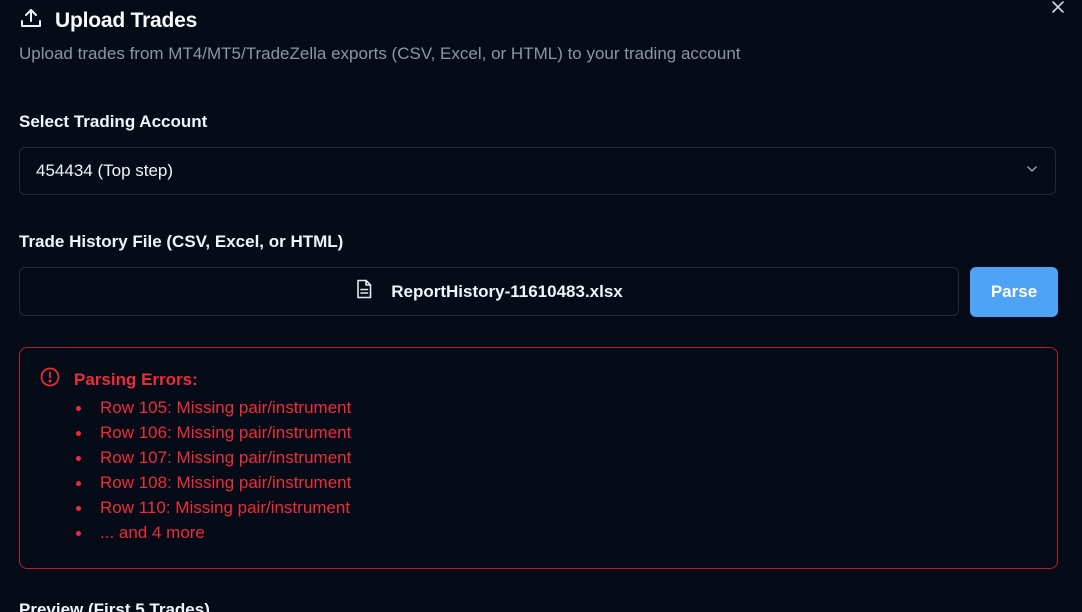 The width and height of the screenshot is (1082, 612). Describe the element at coordinates (50, 379) in the screenshot. I see `alert-circle-icon` at that location.